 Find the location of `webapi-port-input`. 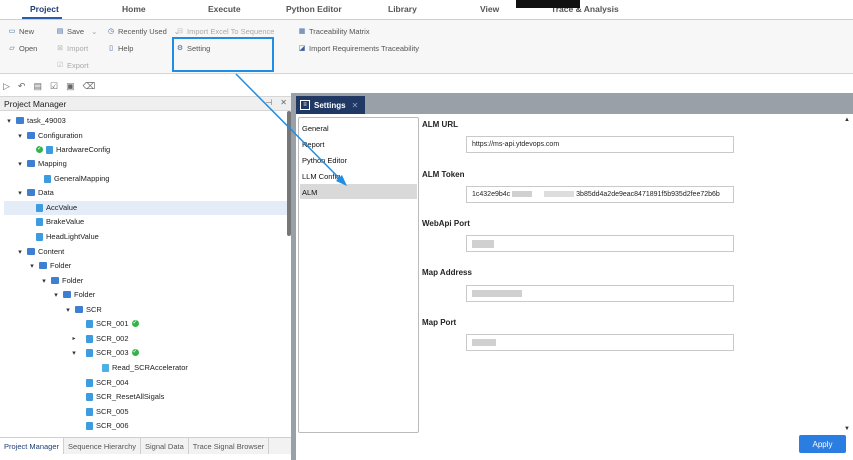

webapi-port-input is located at coordinates (600, 243).